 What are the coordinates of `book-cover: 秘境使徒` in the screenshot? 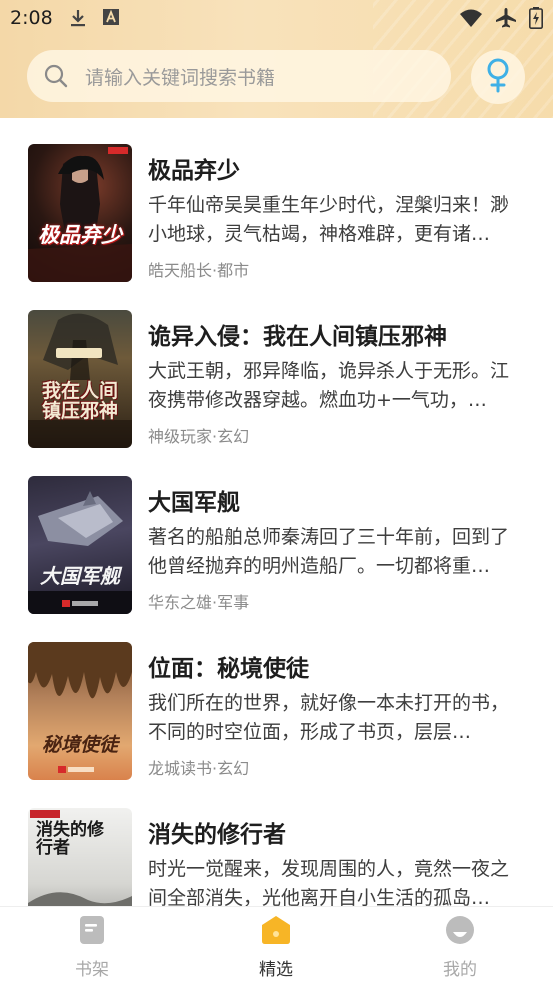 It's located at (80, 711).